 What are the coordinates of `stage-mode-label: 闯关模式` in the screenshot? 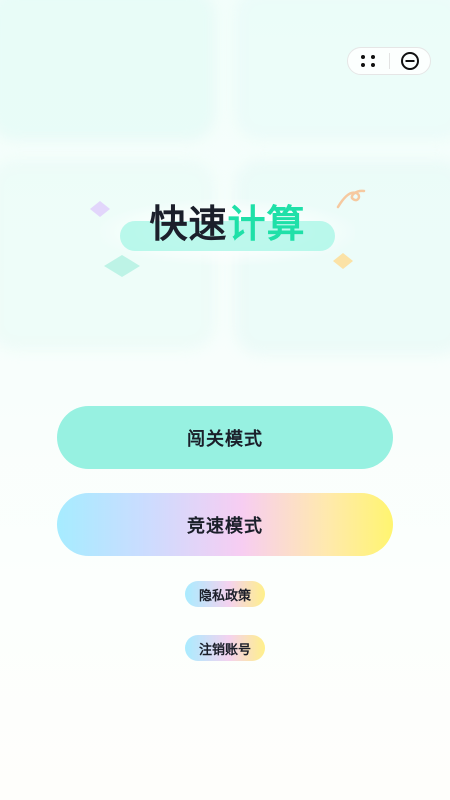 It's located at (225, 439).